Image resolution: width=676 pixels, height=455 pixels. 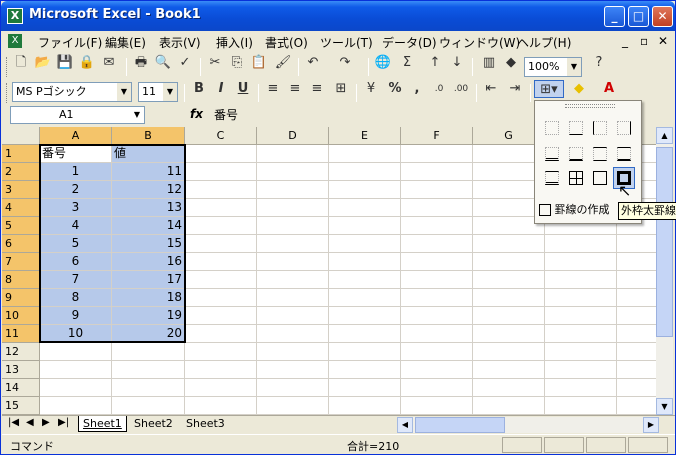 What do you see at coordinates (77, 115) in the screenshot?
I see `name-box: A1 ▼` at bounding box center [77, 115].